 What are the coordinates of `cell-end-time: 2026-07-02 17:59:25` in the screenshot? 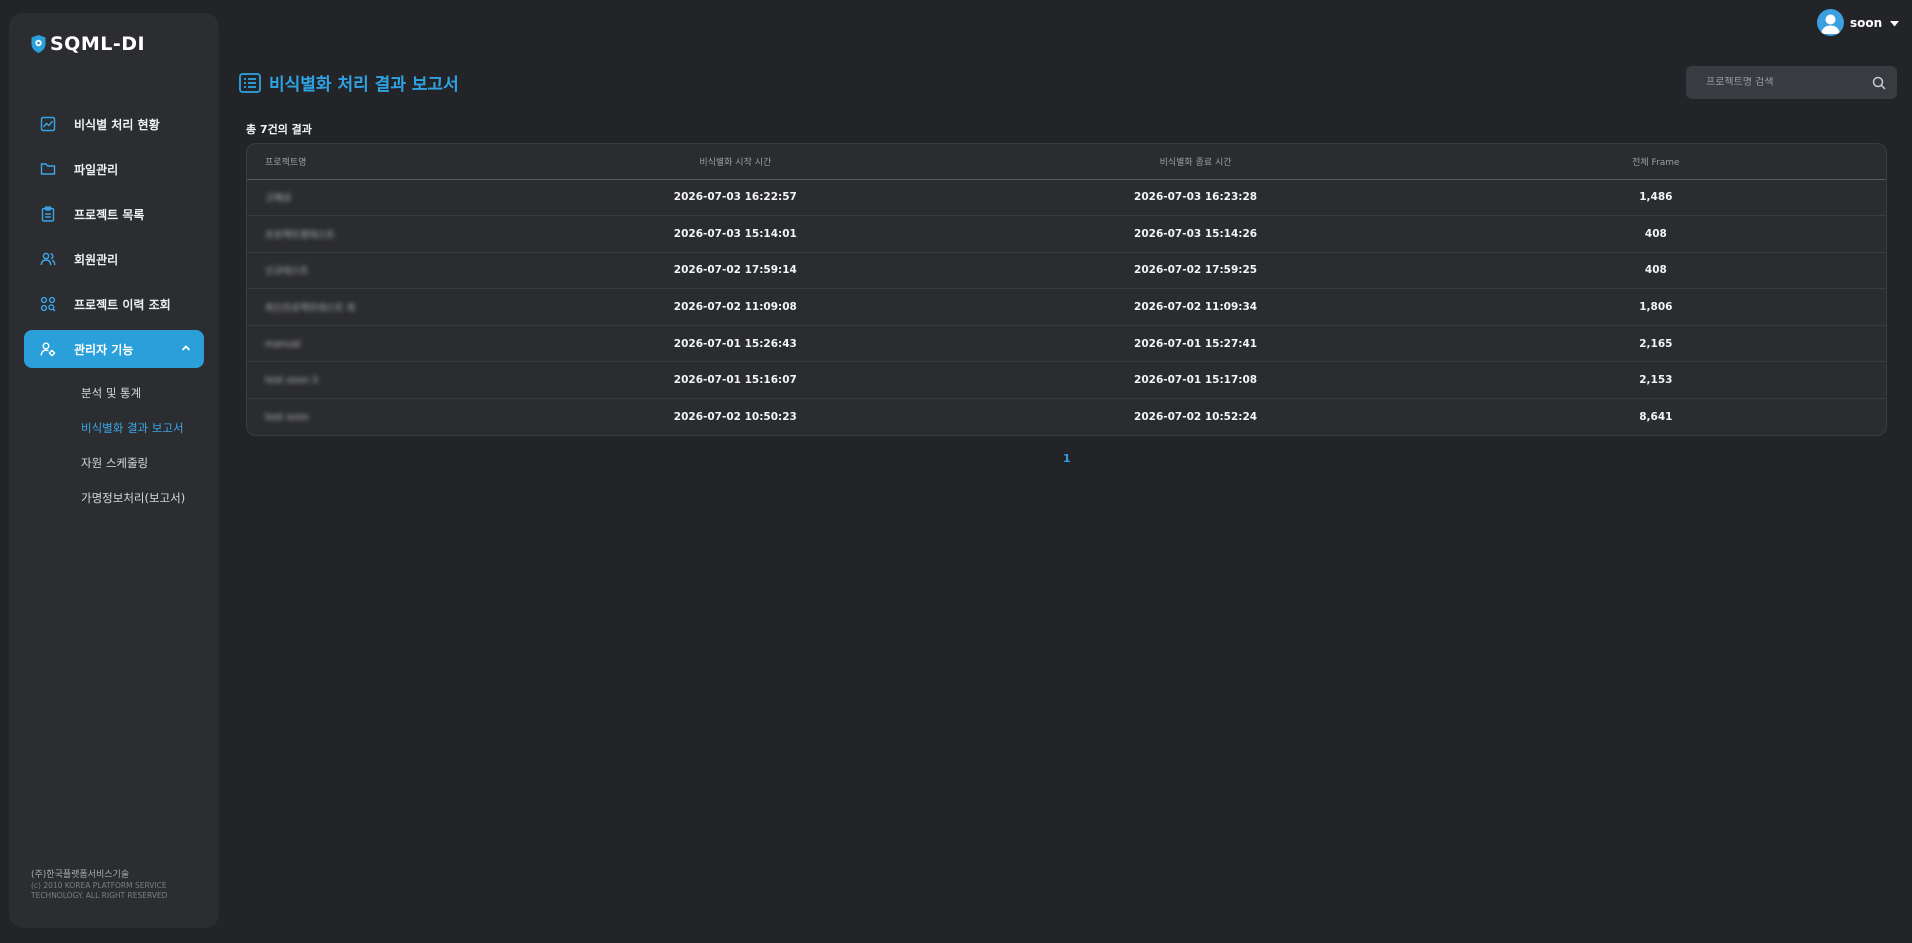 It's located at (1195, 271).